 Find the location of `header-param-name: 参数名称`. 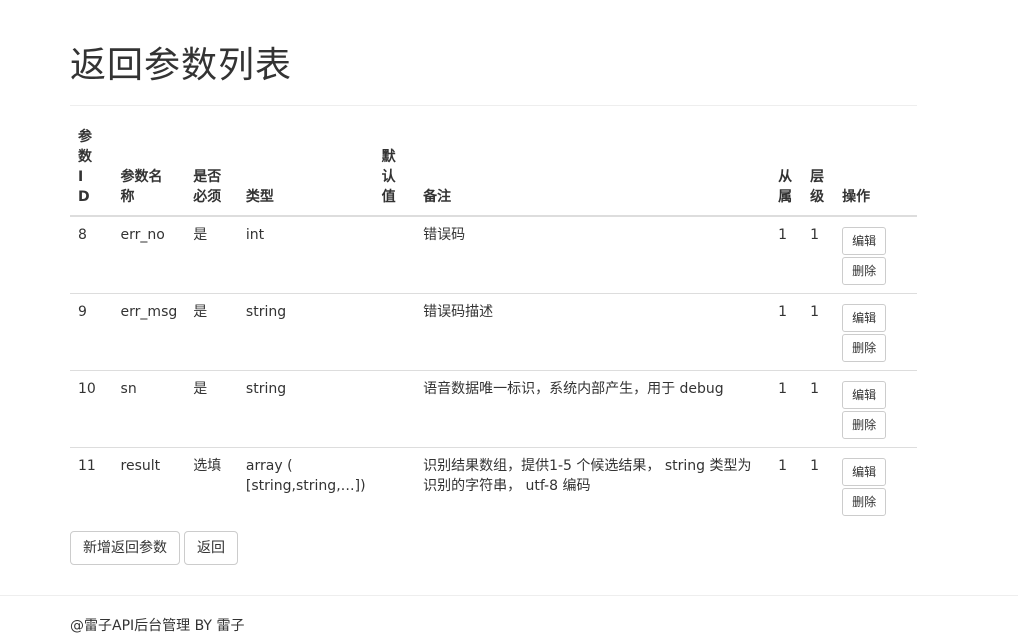

header-param-name: 参数名称 is located at coordinates (149, 172).